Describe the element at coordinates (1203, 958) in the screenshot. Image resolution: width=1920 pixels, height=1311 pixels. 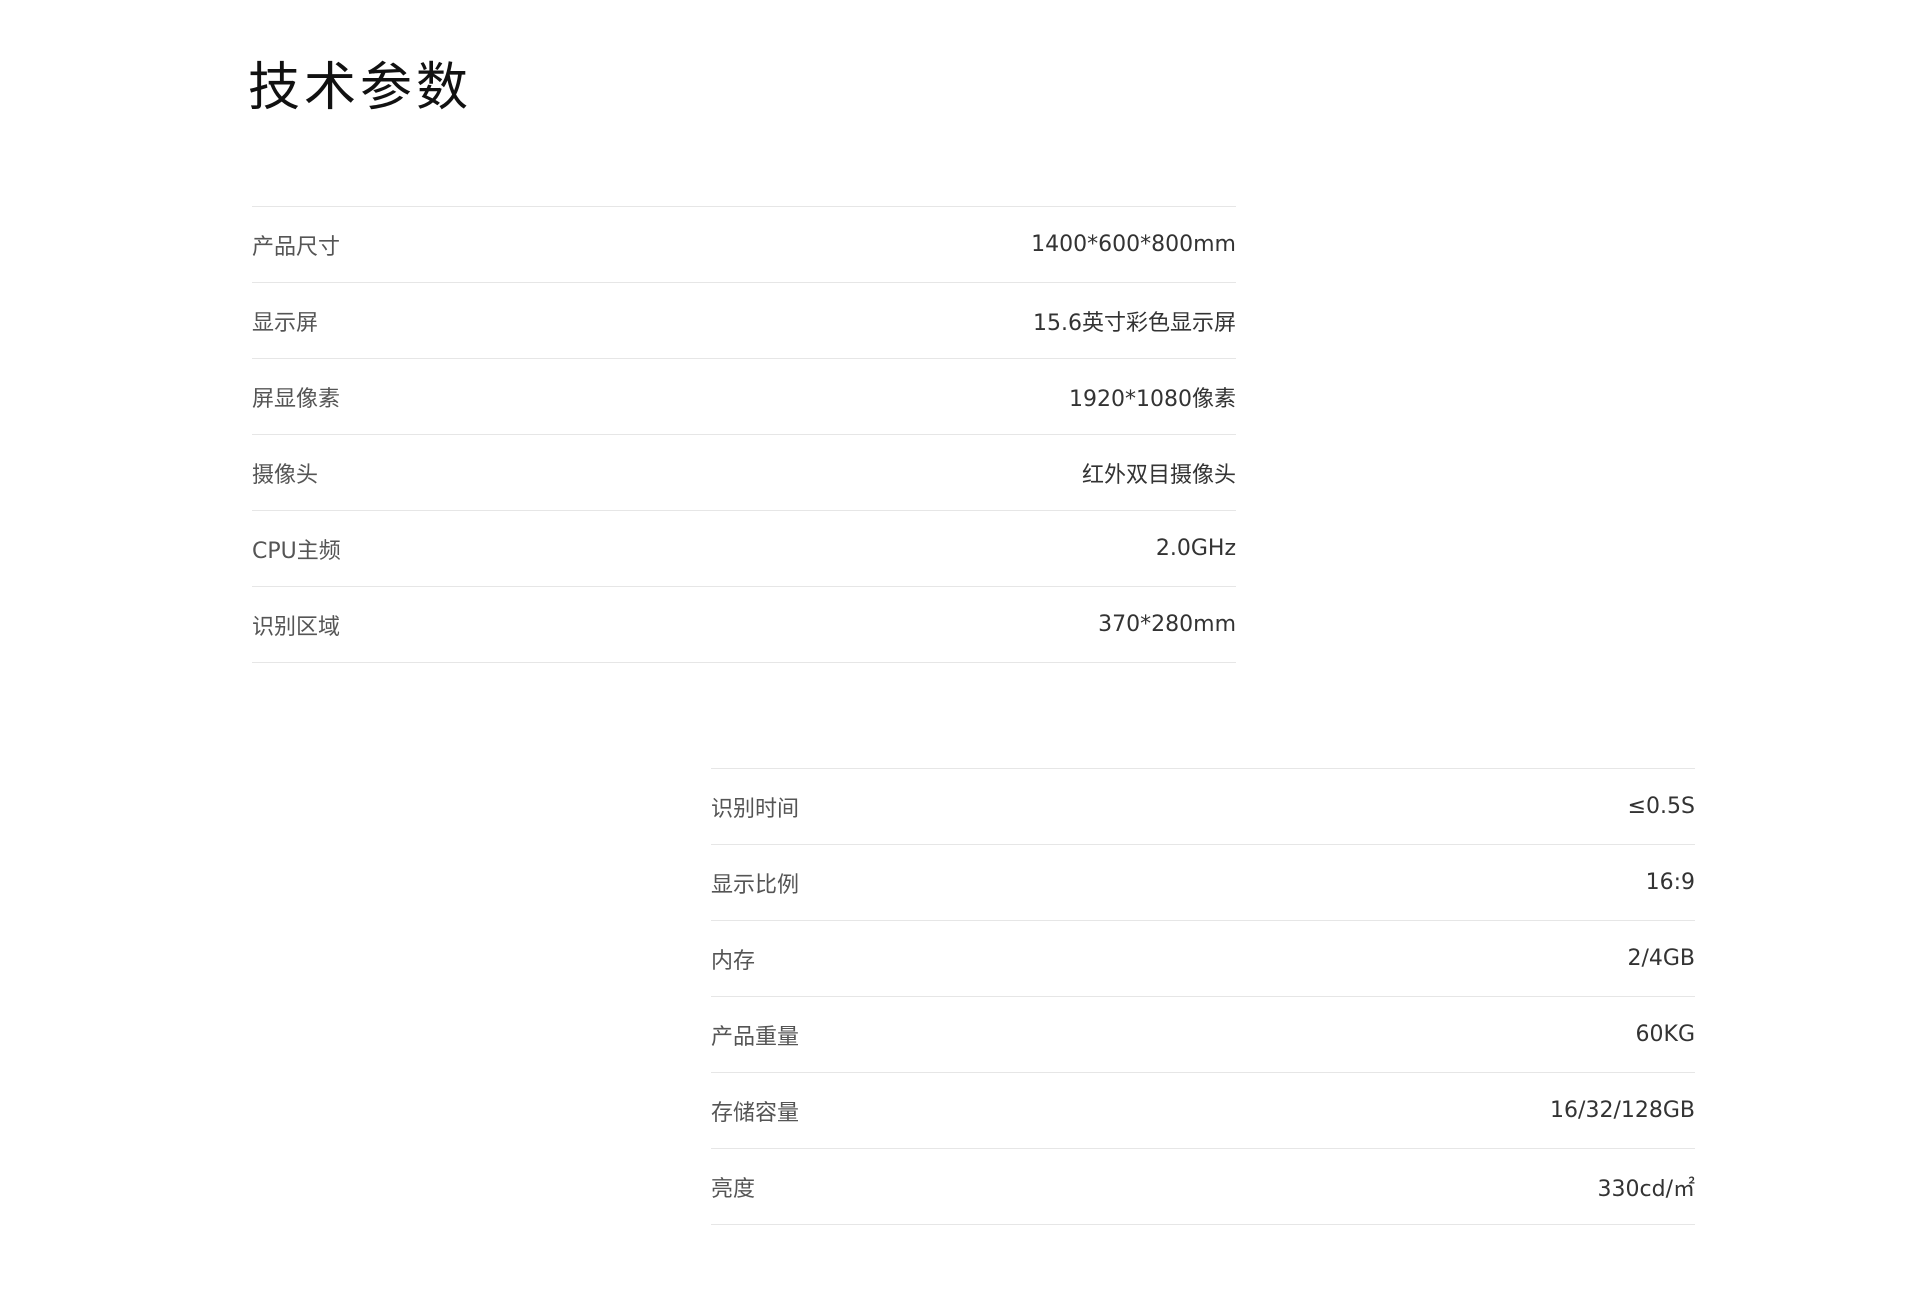
I see `spec-row-memory: 内存 2/4GB` at that location.